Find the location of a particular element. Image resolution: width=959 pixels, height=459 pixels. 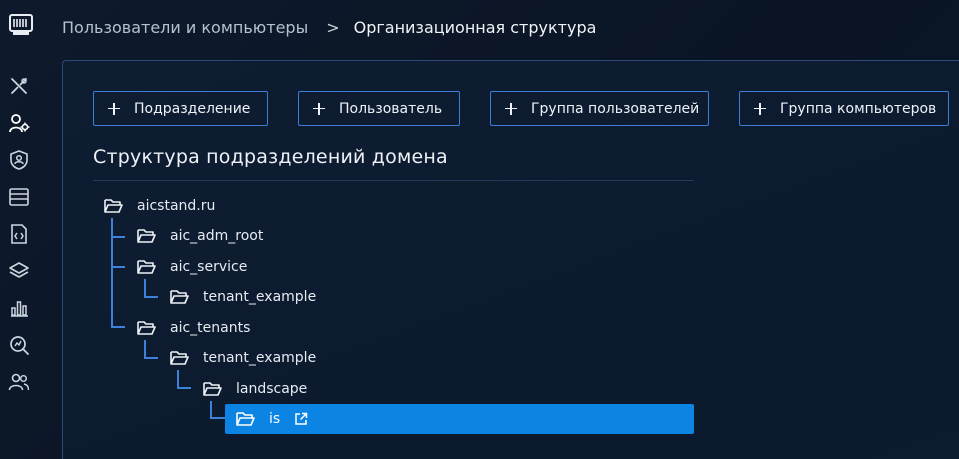

search-analytics-icon is located at coordinates (19, 345).